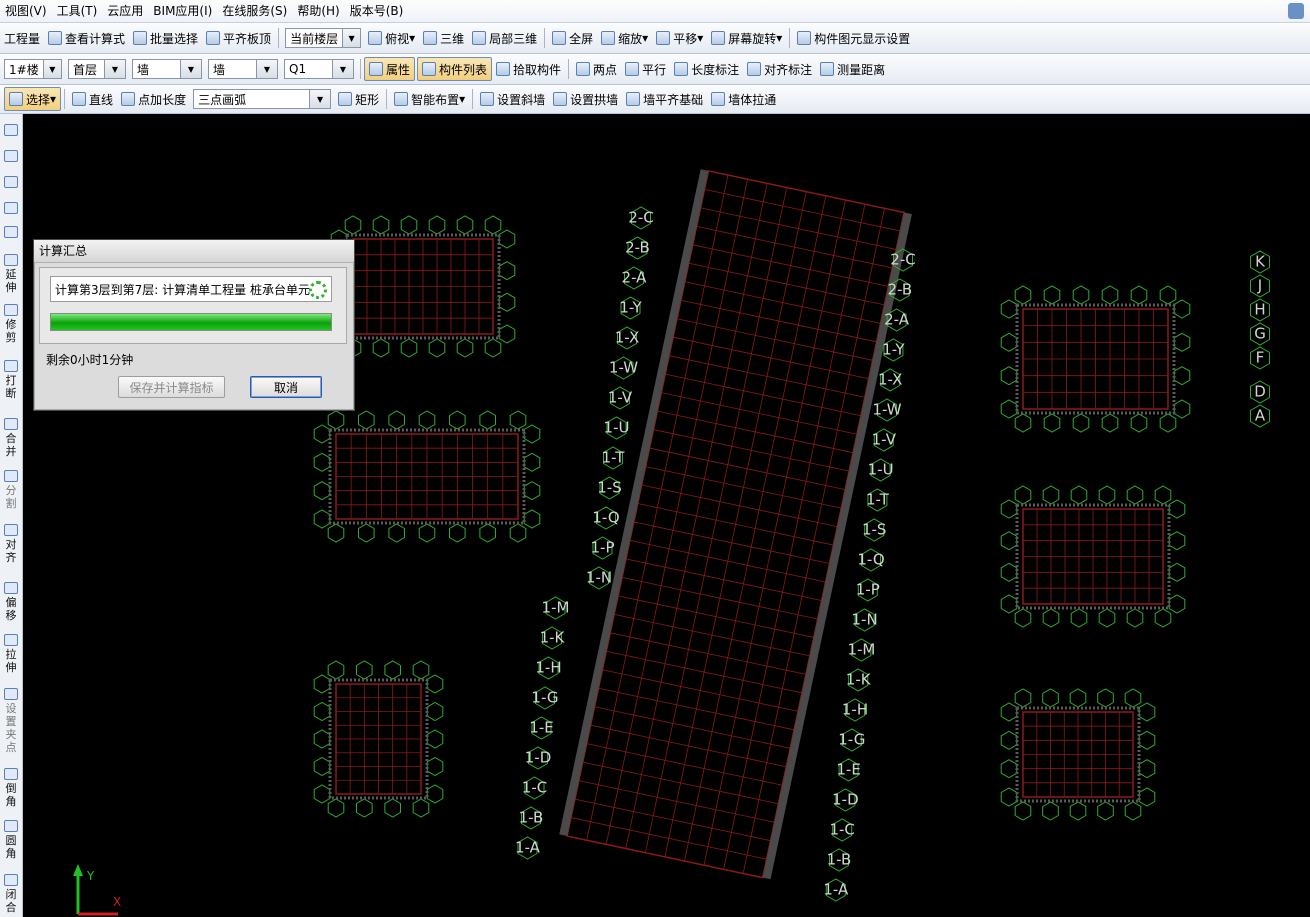 The image size is (1310, 917). I want to click on close-tool: 闭合, so click(11, 894).